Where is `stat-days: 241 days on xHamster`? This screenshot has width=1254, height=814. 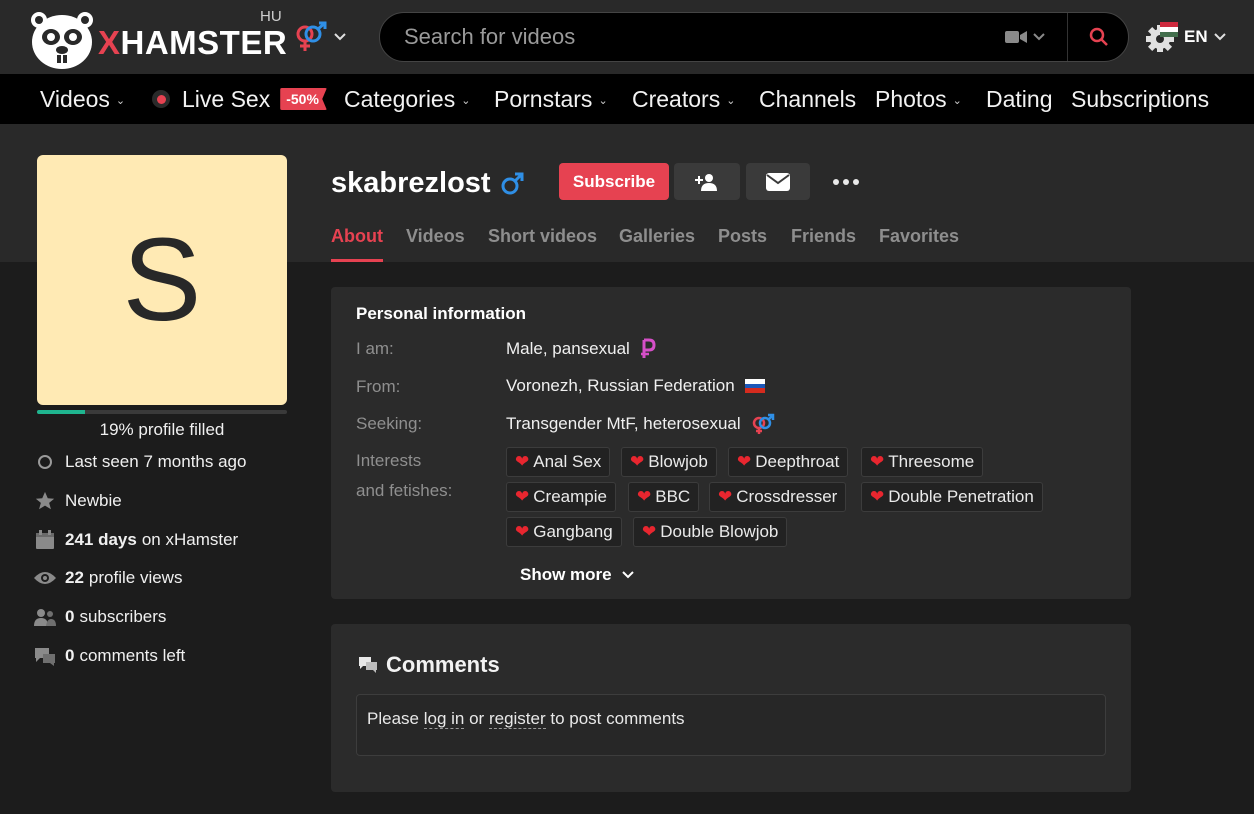
stat-days: 241 days on xHamster is located at coordinates (135, 540).